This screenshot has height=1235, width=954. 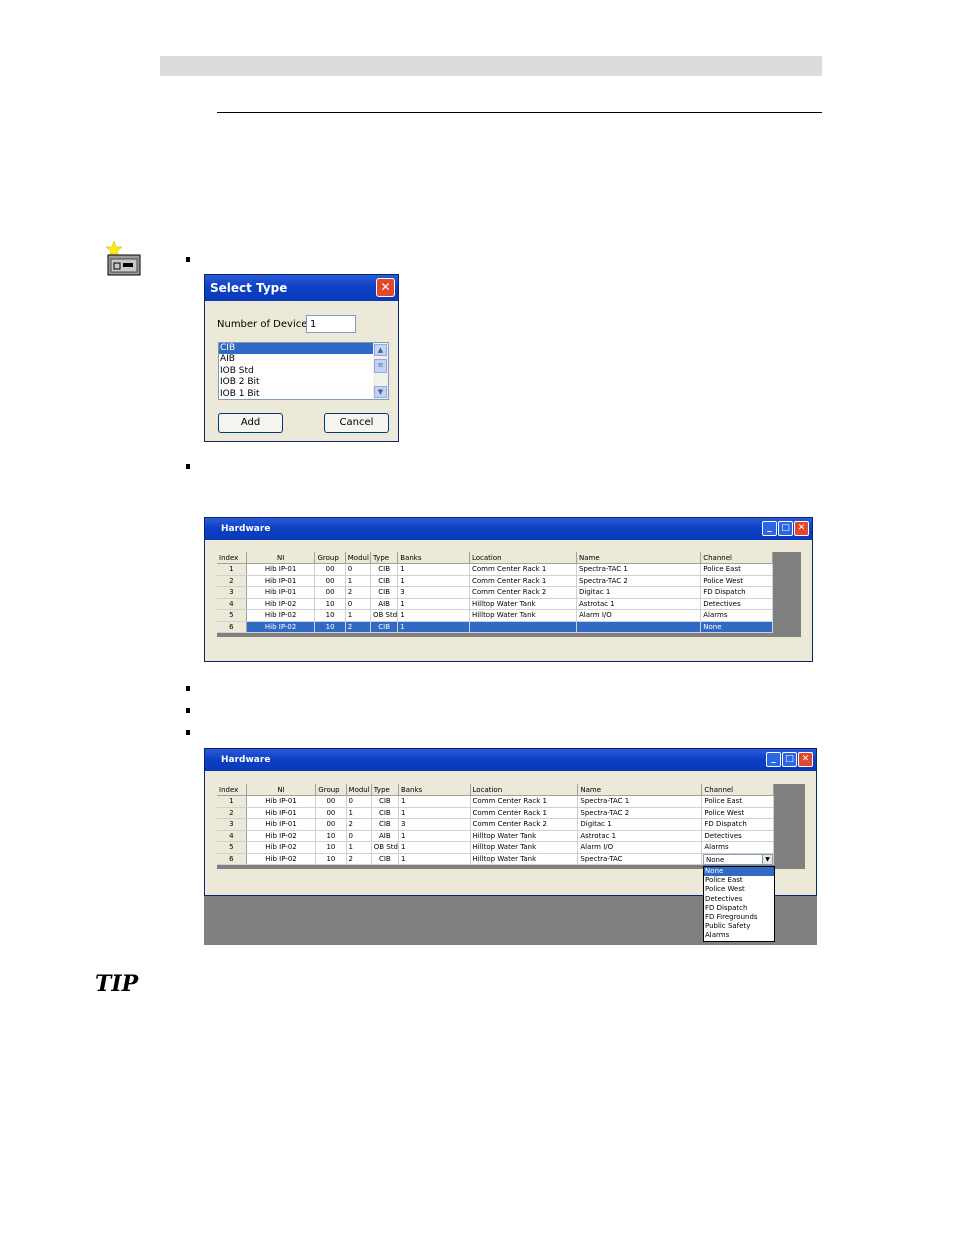 What do you see at coordinates (639, 592) in the screenshot?
I see `table-cell: Digitac 1` at bounding box center [639, 592].